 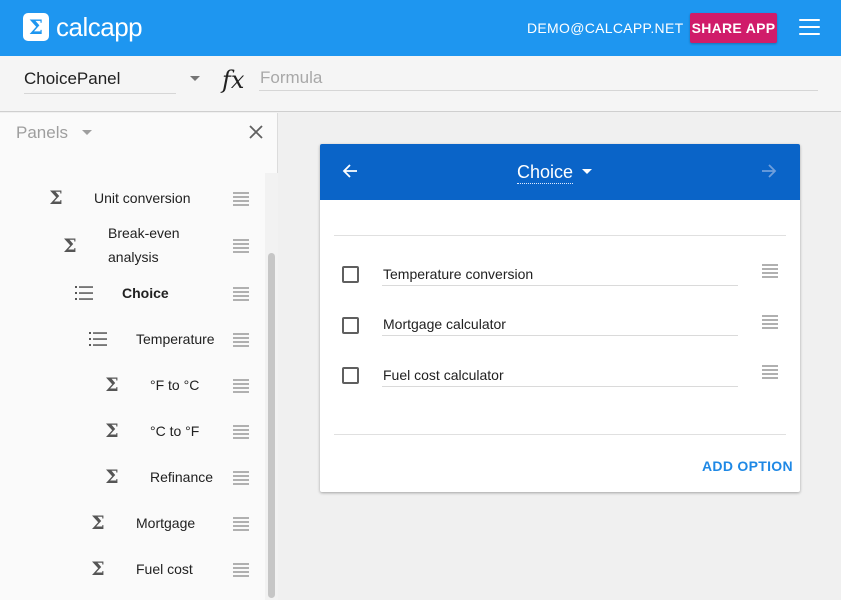 What do you see at coordinates (42, 133) in the screenshot?
I see `panels-dropdown-label: Panels` at bounding box center [42, 133].